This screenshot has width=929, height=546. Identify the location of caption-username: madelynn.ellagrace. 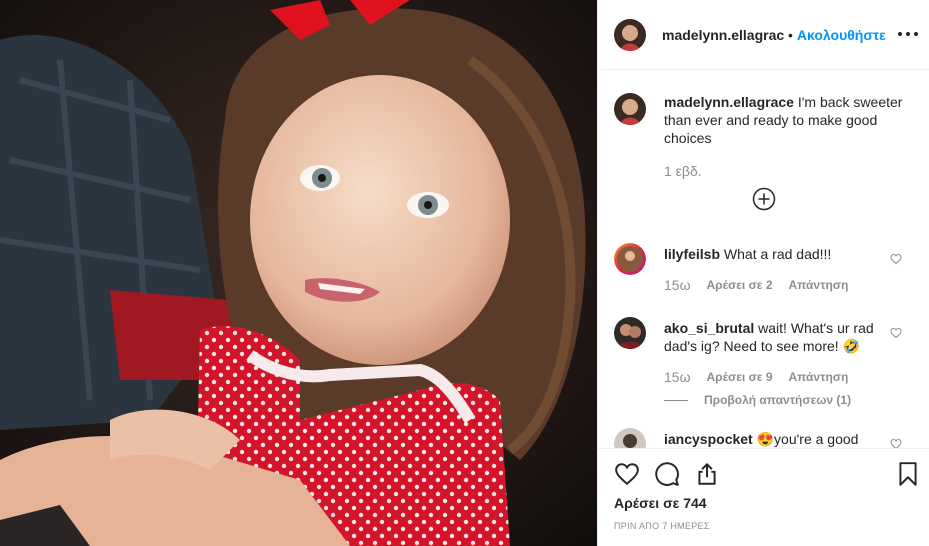
(729, 102).